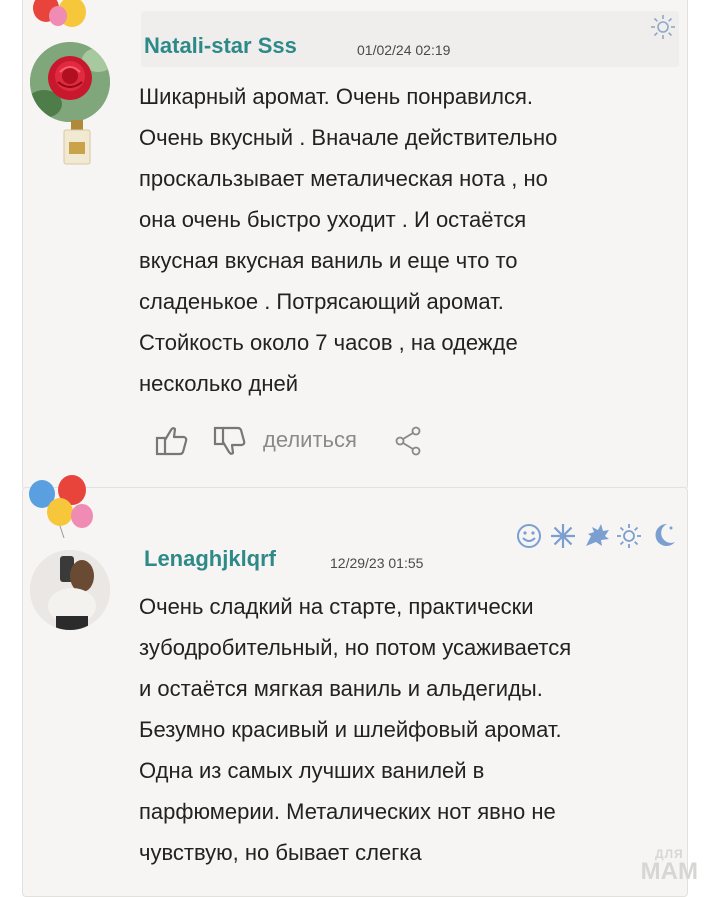 Image resolution: width=710 pixels, height=897 pixels. Describe the element at coordinates (563, 536) in the screenshot. I see `snowflake-icon` at that location.